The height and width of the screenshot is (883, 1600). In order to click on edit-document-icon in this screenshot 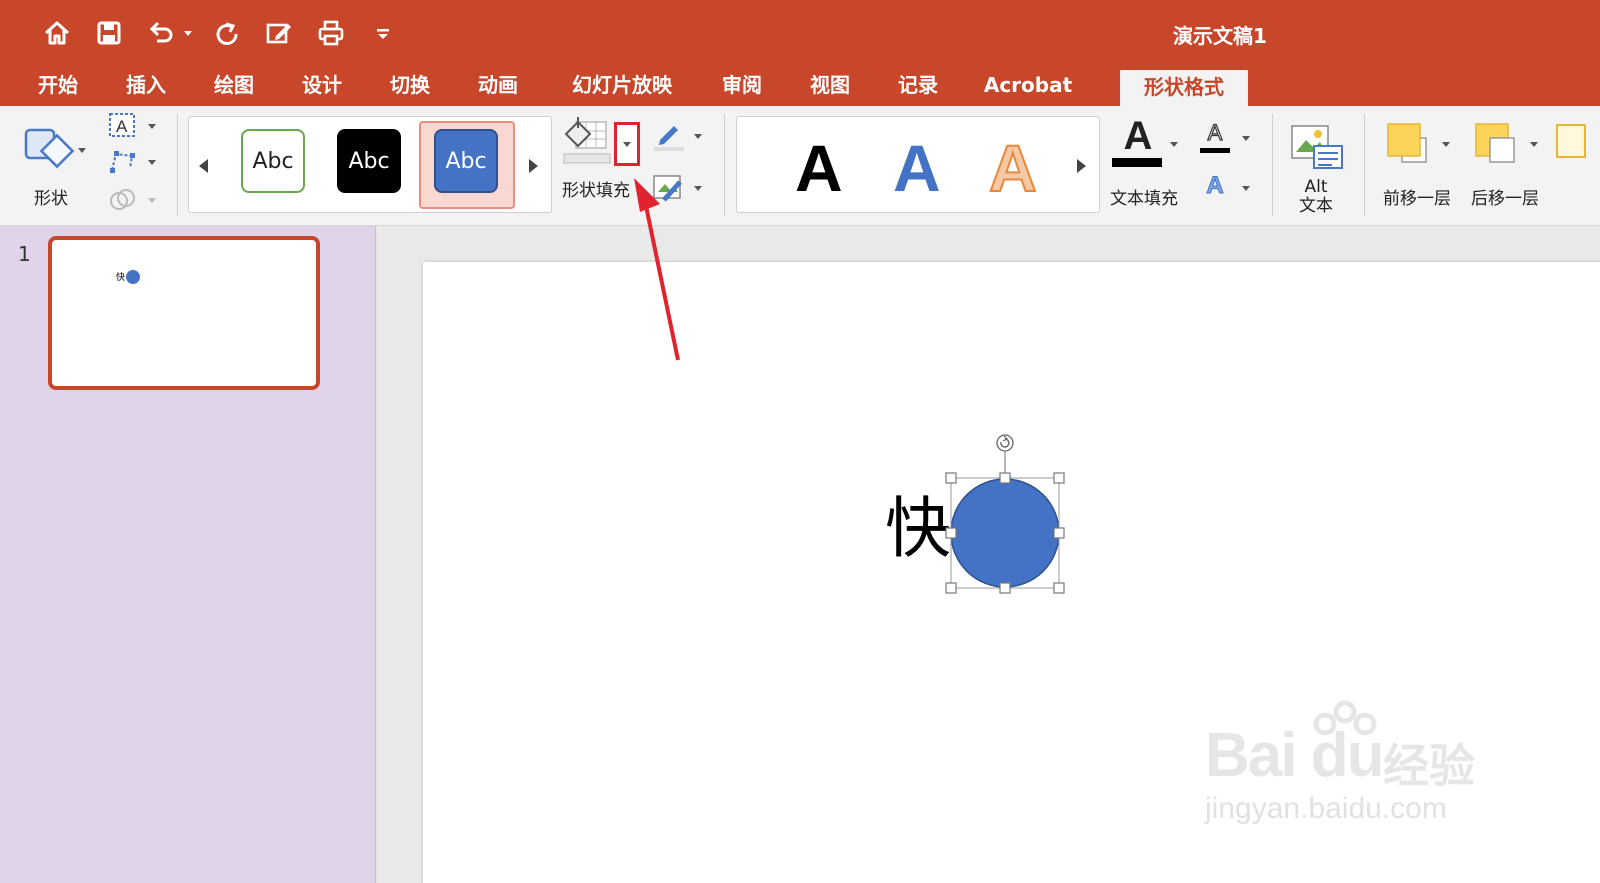, I will do `click(279, 33)`.